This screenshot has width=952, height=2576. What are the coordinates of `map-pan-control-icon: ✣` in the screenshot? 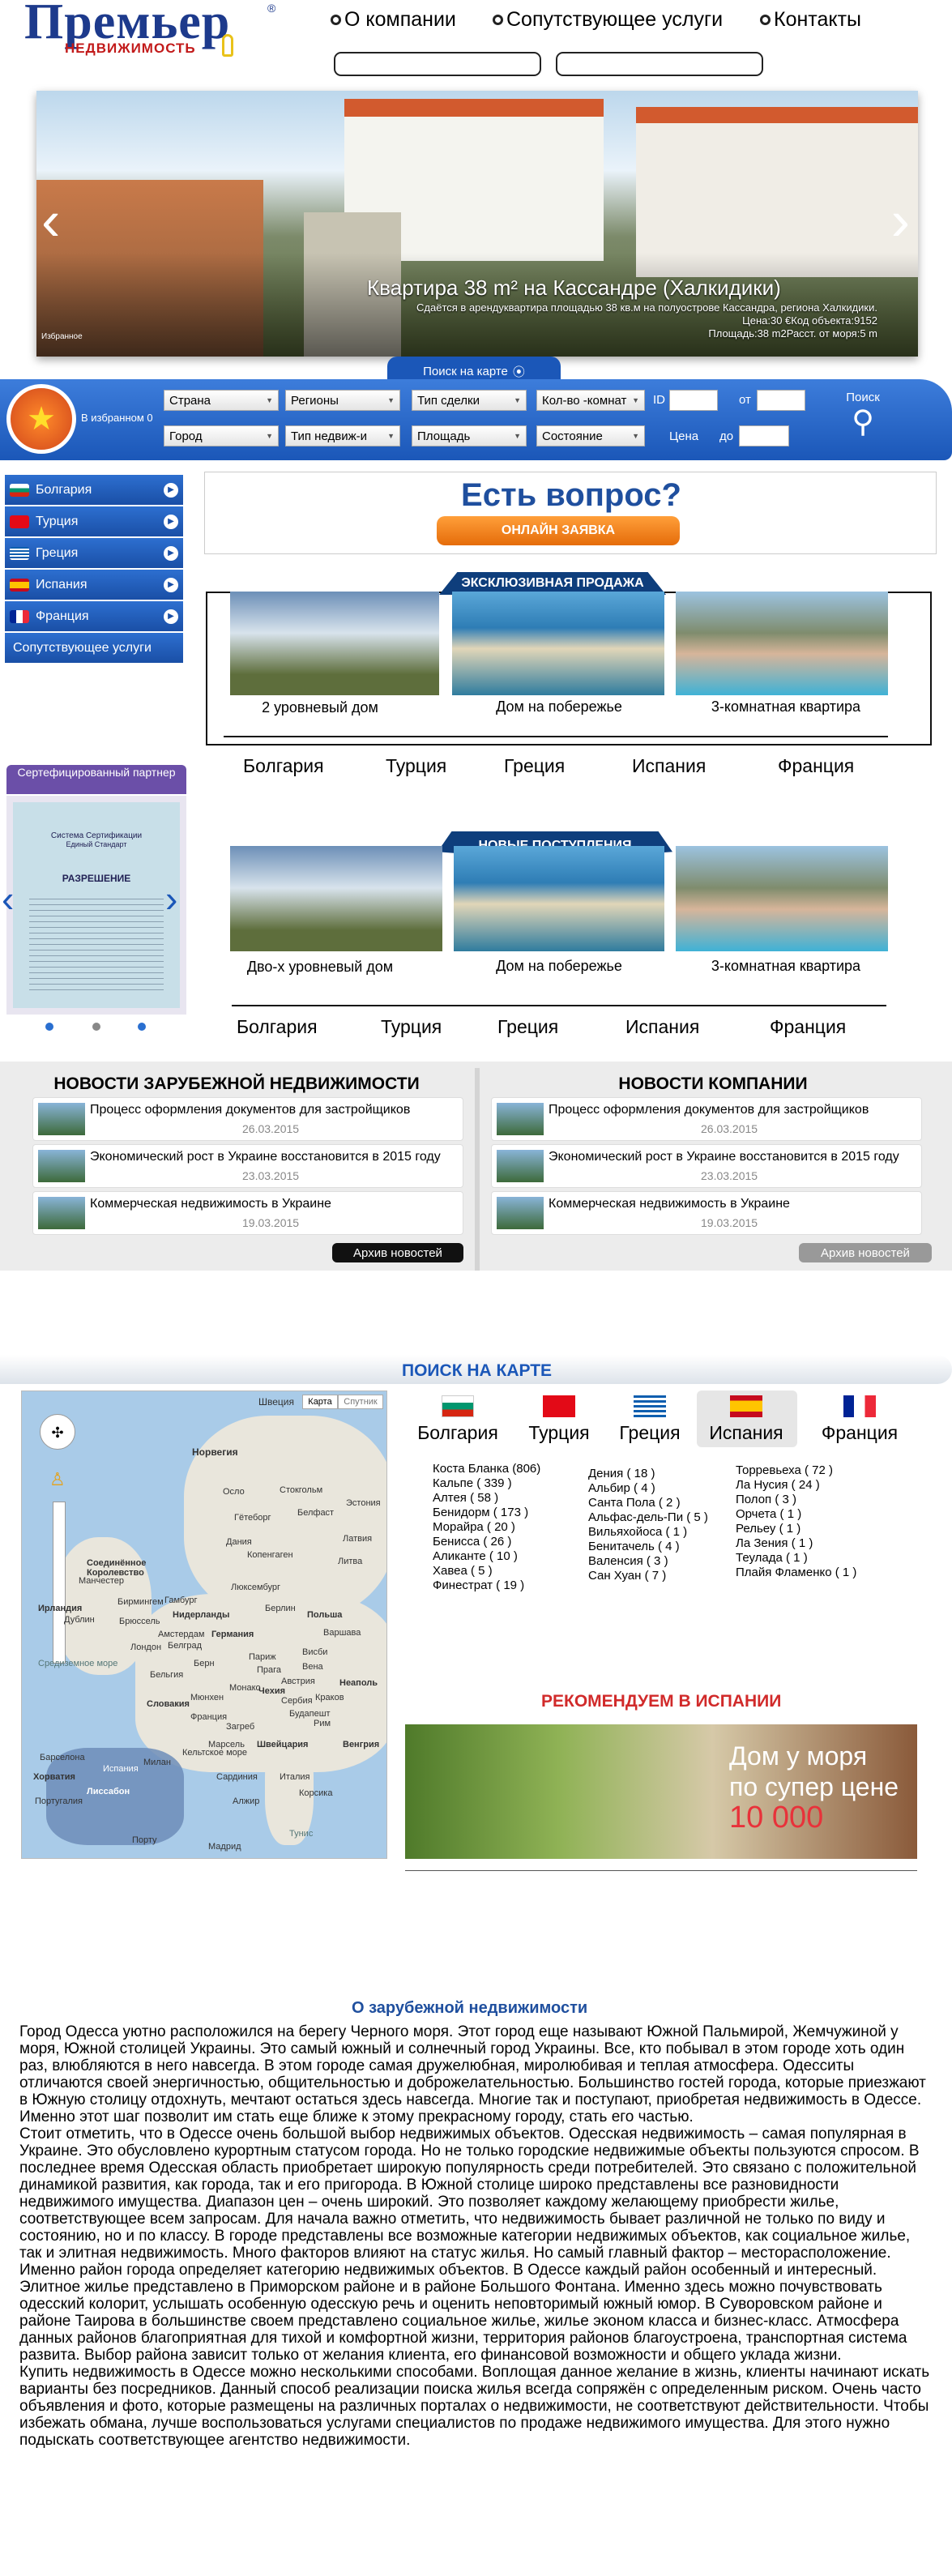 It's located at (58, 1432).